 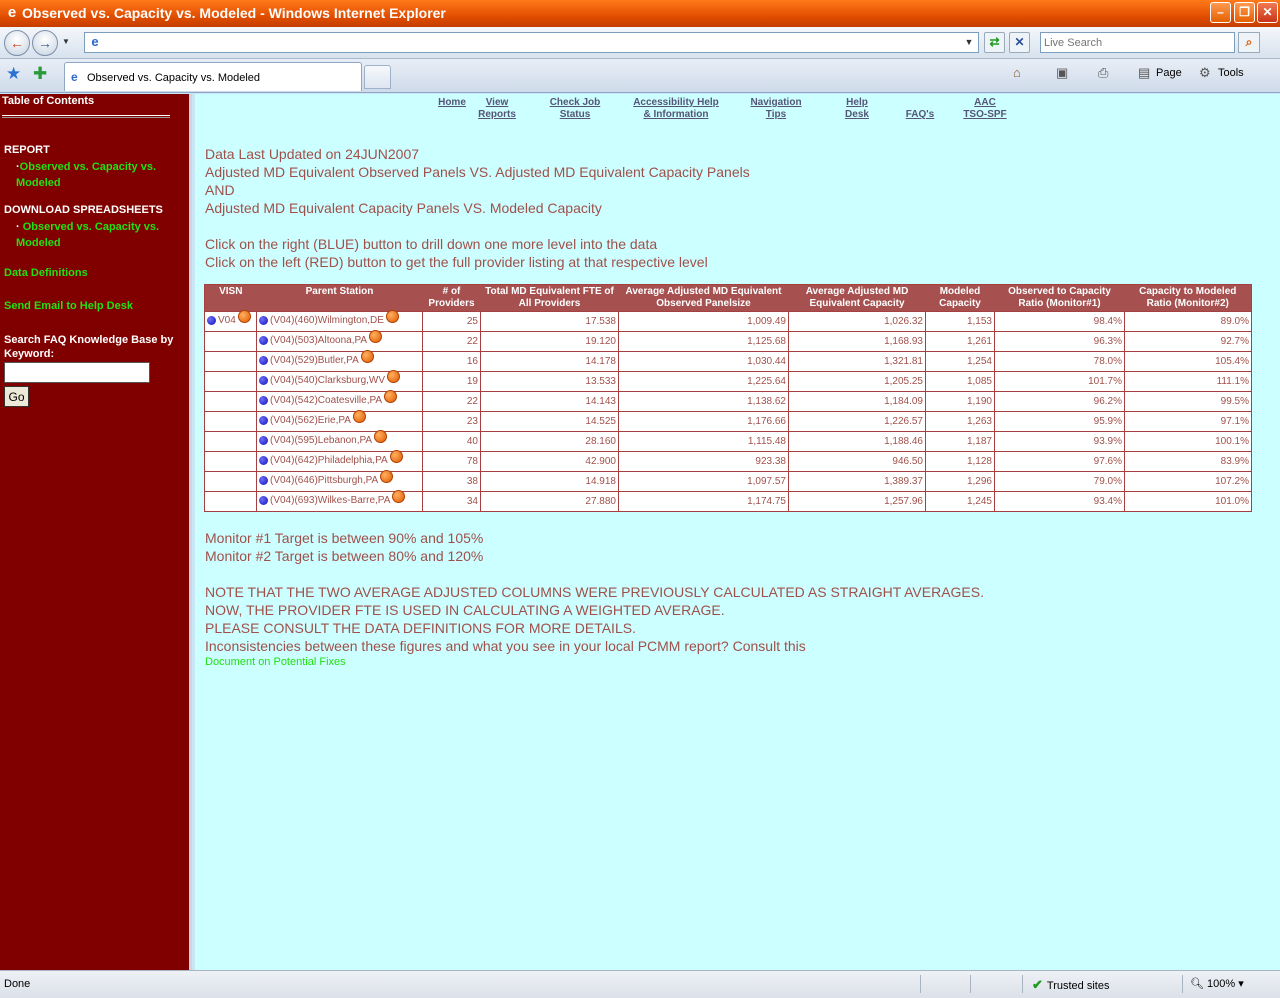 I want to click on station-cell: (V04)(503)Altoona,PA, so click(x=339, y=341).